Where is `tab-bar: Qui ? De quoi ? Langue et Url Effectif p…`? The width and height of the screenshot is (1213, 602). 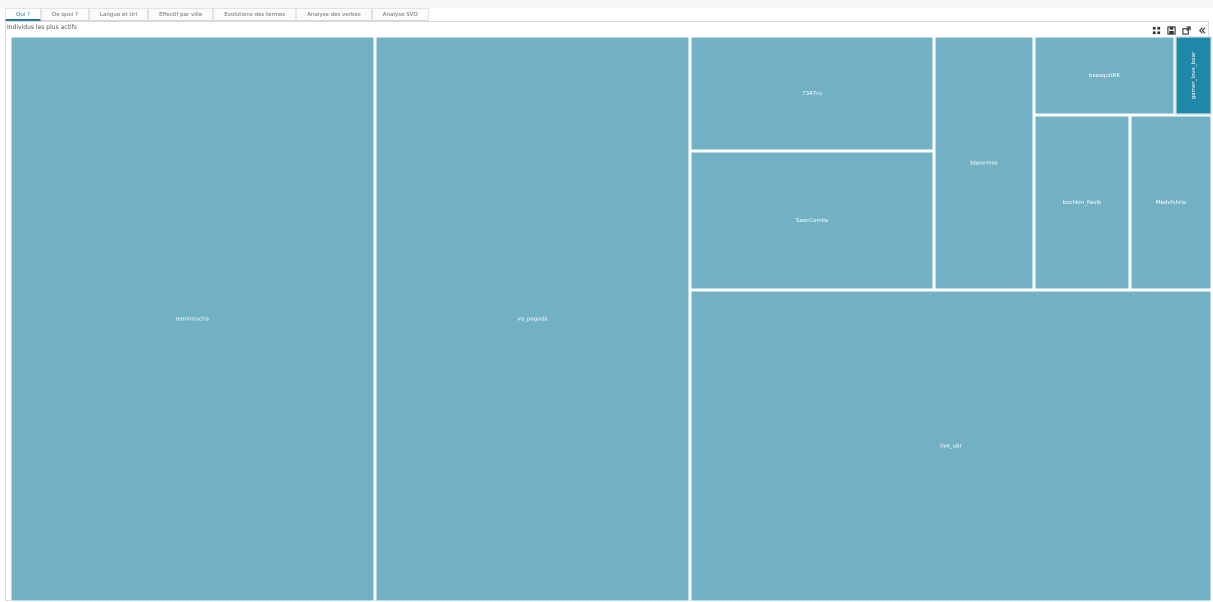 tab-bar: Qui ? De quoi ? Langue et Url Effectif p… is located at coordinates (217, 14).